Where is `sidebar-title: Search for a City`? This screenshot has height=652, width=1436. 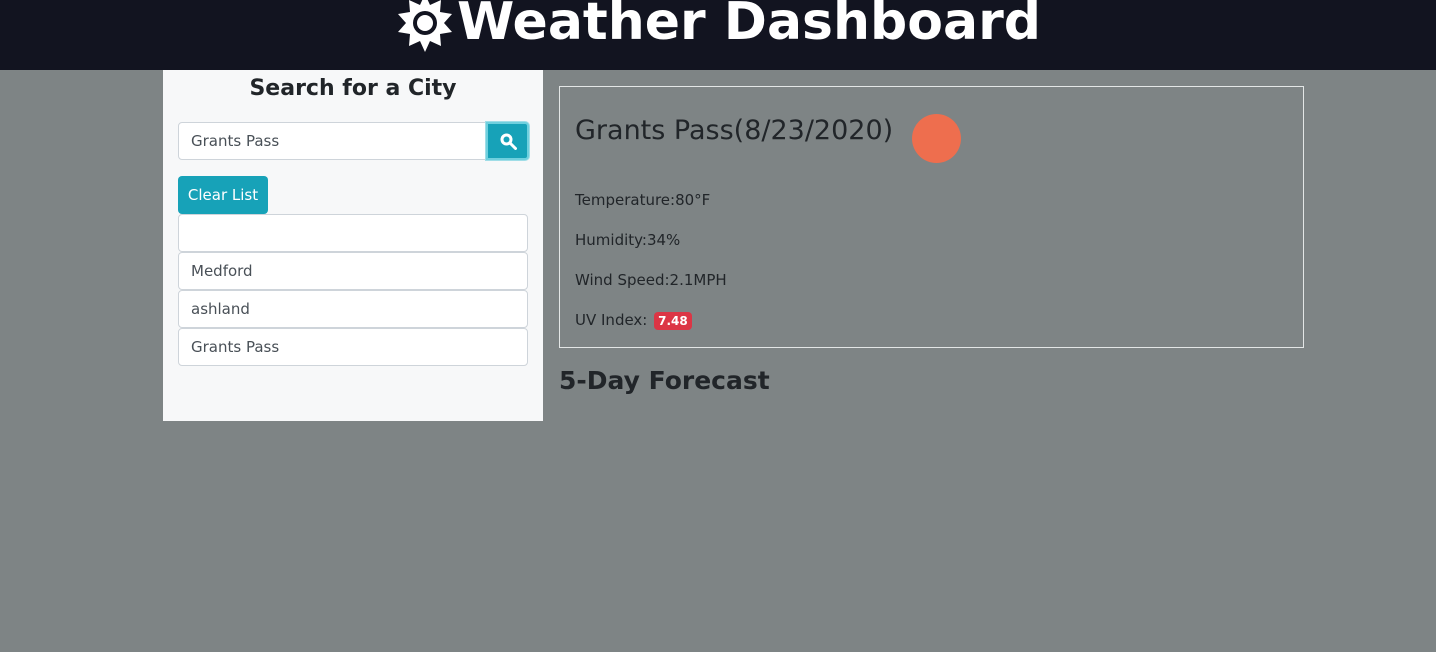
sidebar-title: Search for a City is located at coordinates (353, 88).